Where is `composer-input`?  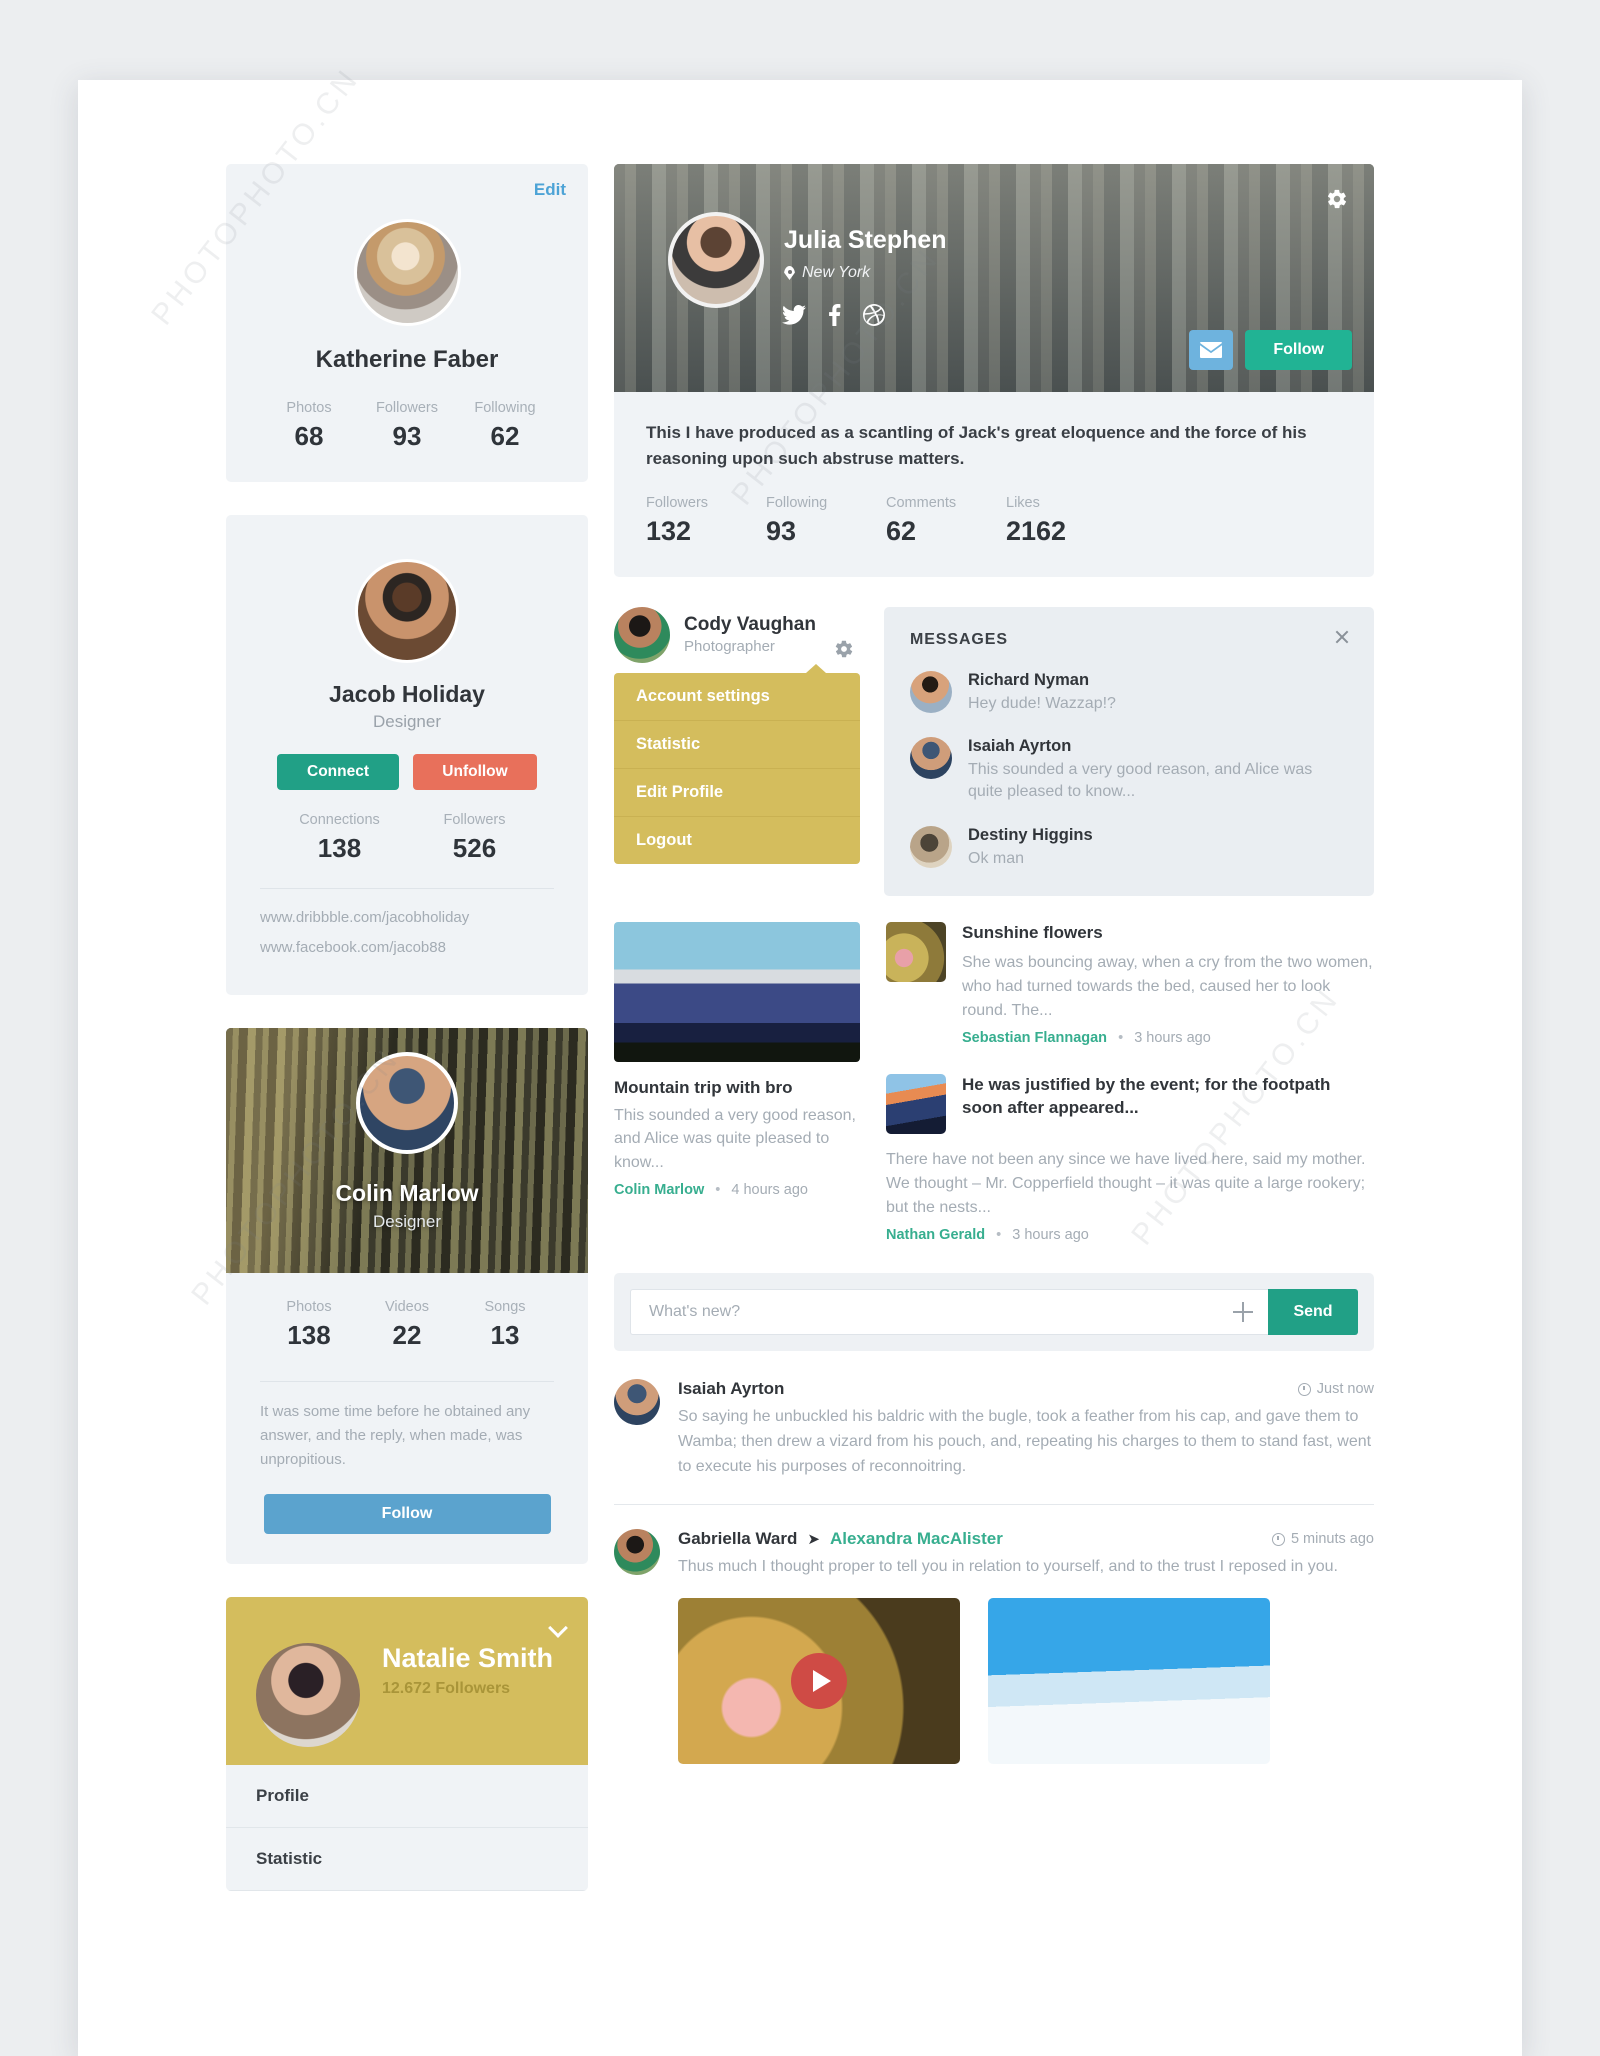 composer-input is located at coordinates (949, 1312).